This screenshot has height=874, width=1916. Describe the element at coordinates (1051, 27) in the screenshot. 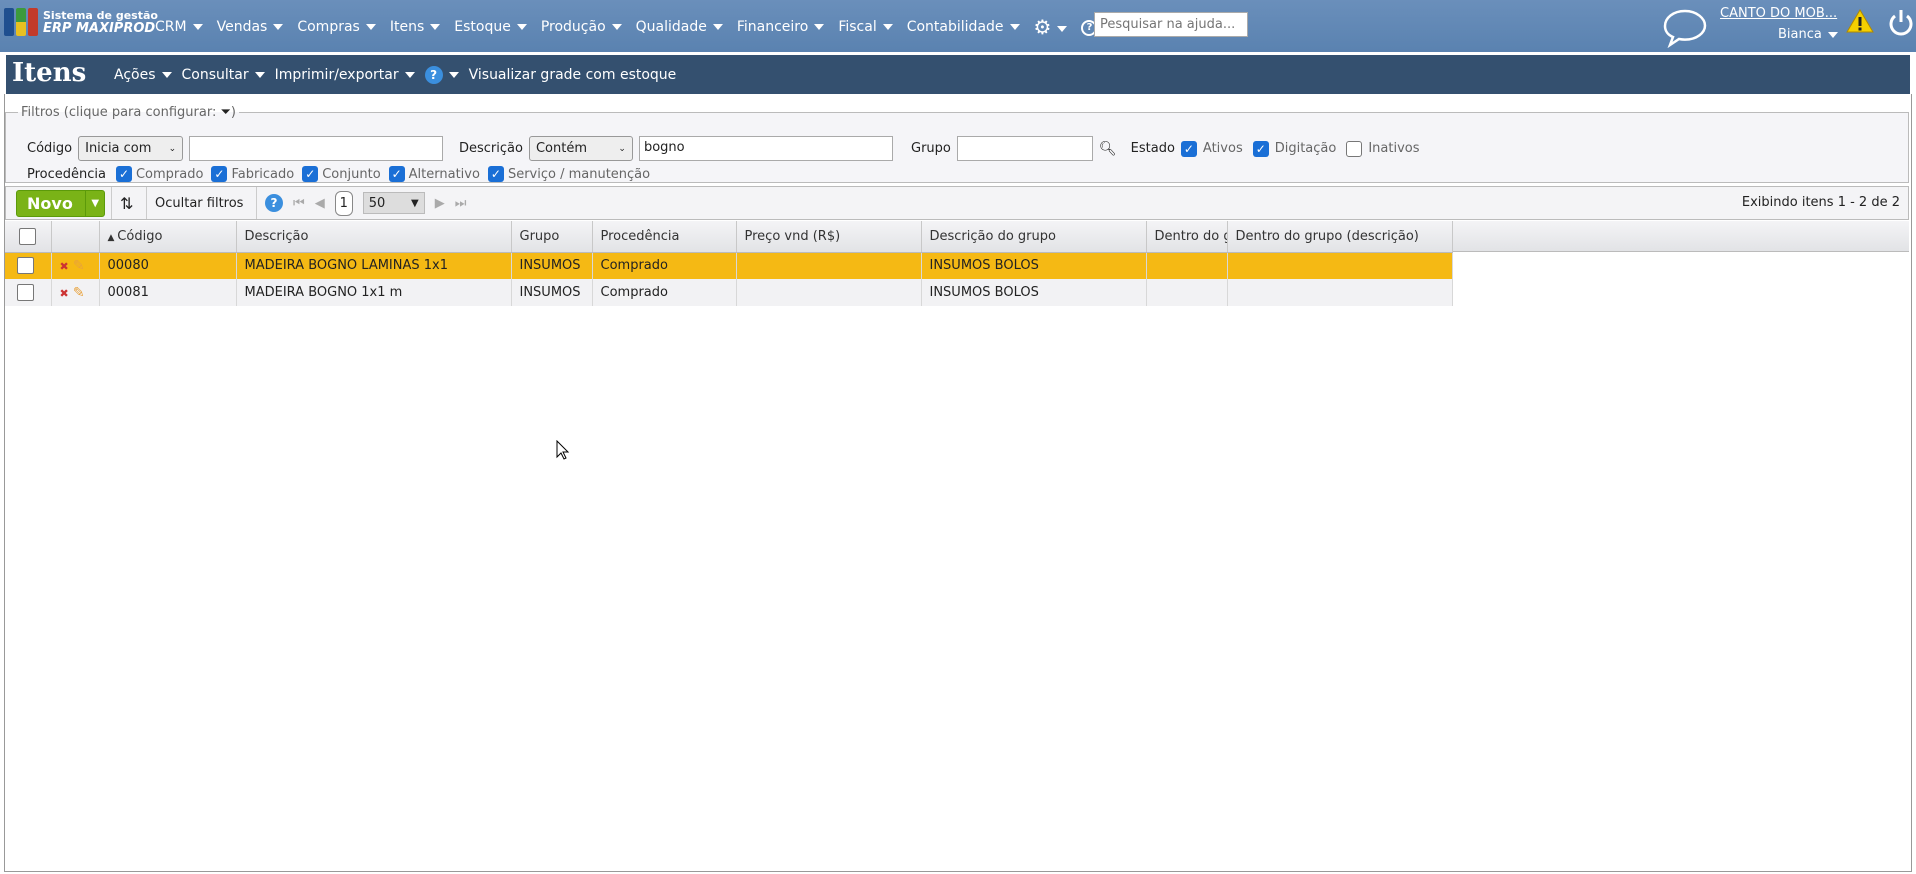

I see `gear-icon: ⚙` at that location.